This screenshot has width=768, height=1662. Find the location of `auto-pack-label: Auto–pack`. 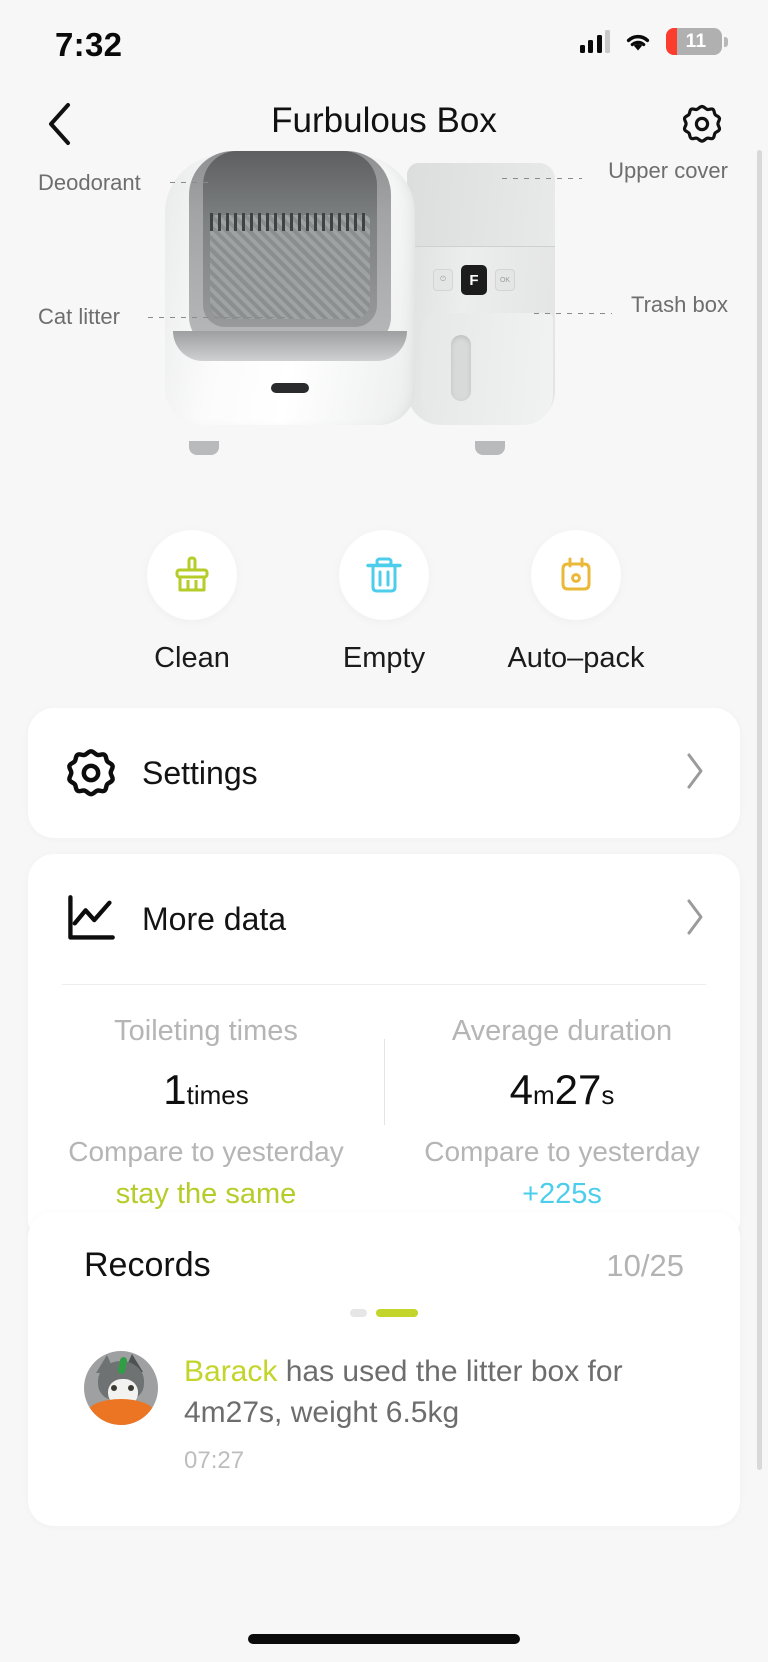

auto-pack-label: Auto–pack is located at coordinates (576, 658).